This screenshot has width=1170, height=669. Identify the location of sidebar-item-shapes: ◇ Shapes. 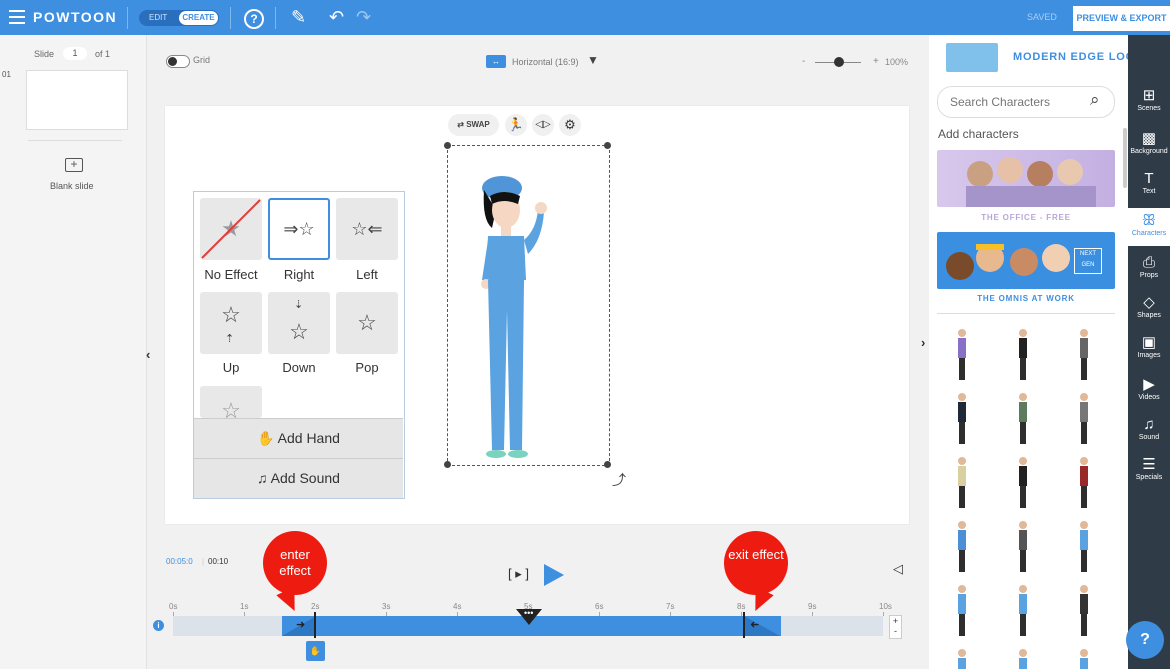
(1149, 309).